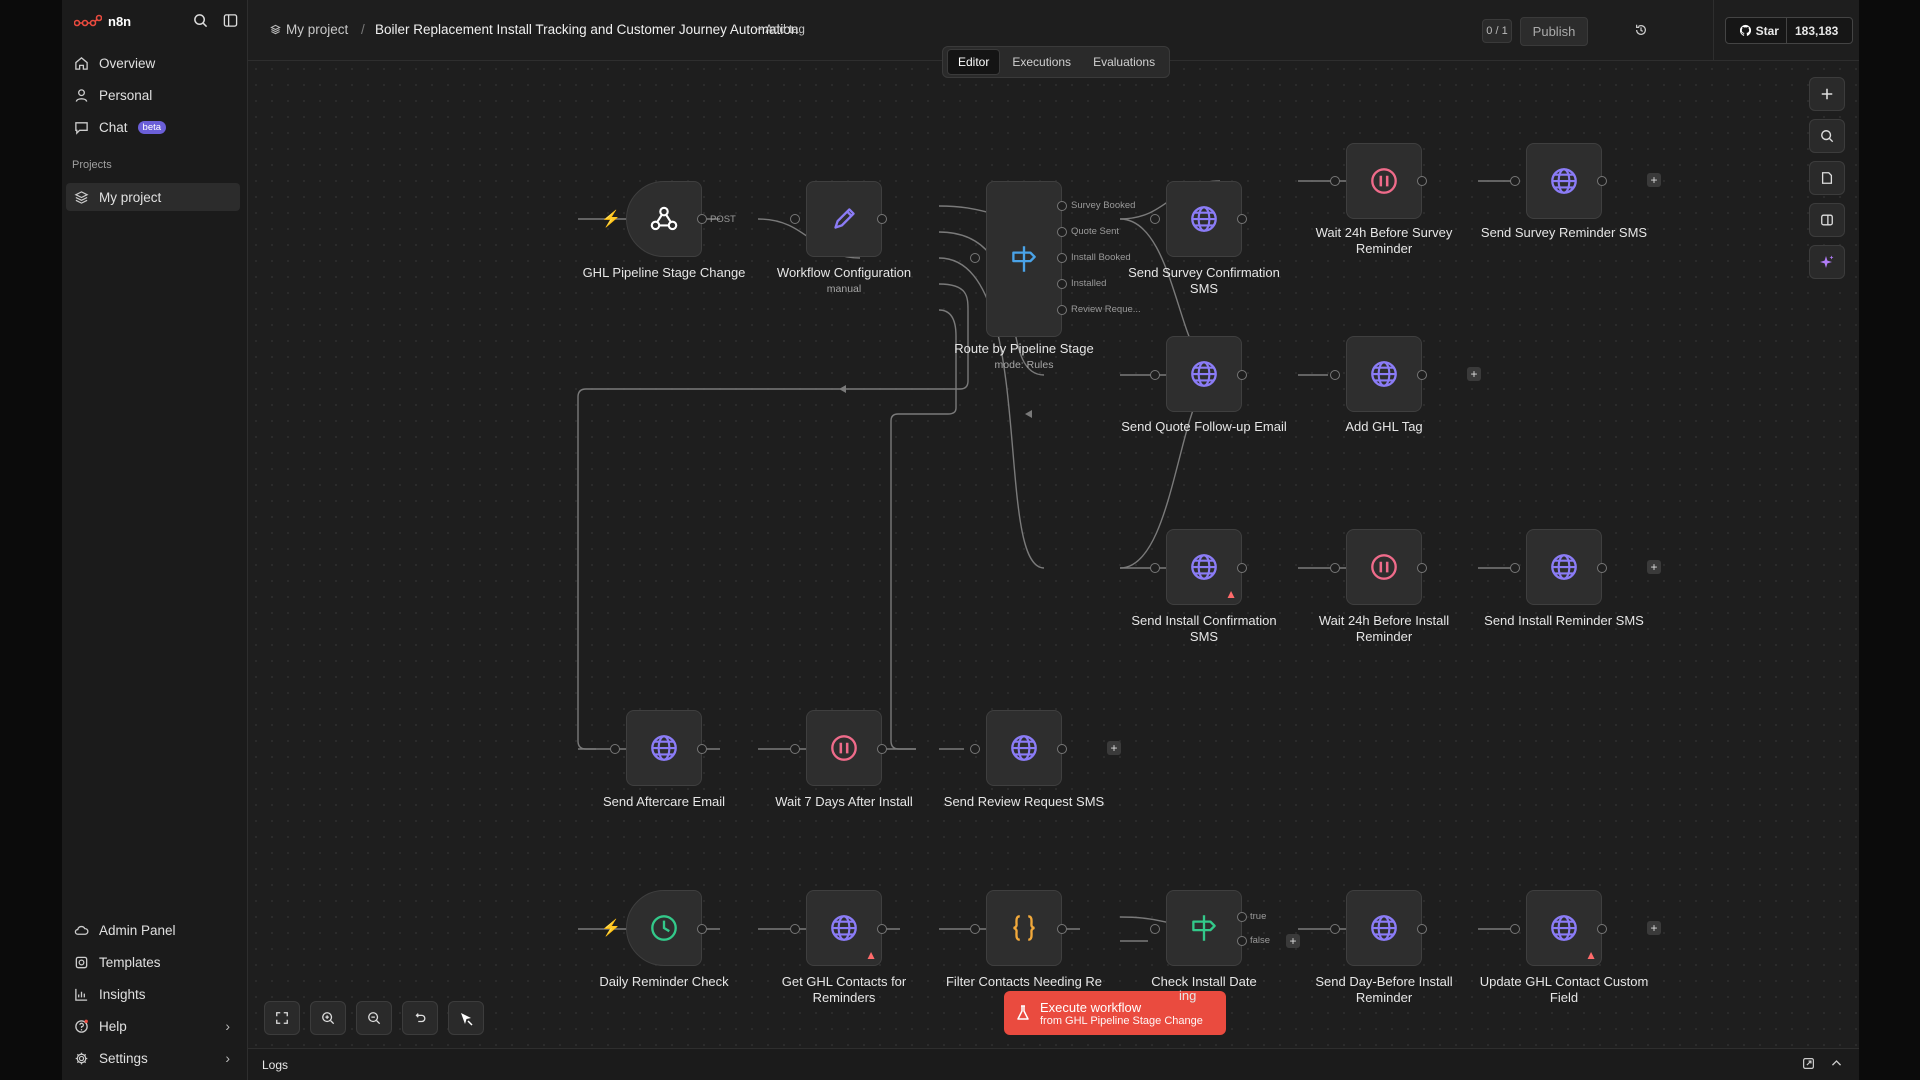 The width and height of the screenshot is (1920, 1080). What do you see at coordinates (230, 20) in the screenshot?
I see `collapse-sidebar-icon` at bounding box center [230, 20].